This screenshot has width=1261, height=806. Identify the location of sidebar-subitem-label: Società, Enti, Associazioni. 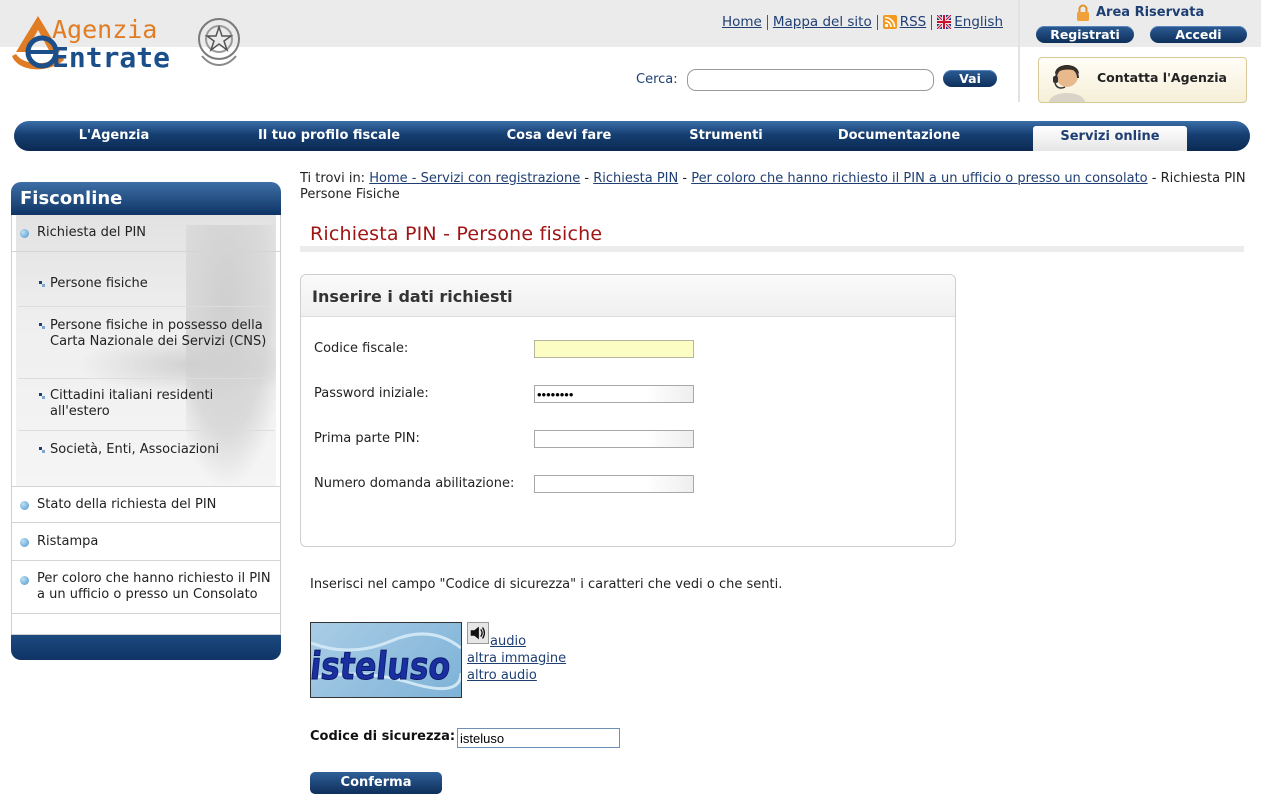
(135, 449).